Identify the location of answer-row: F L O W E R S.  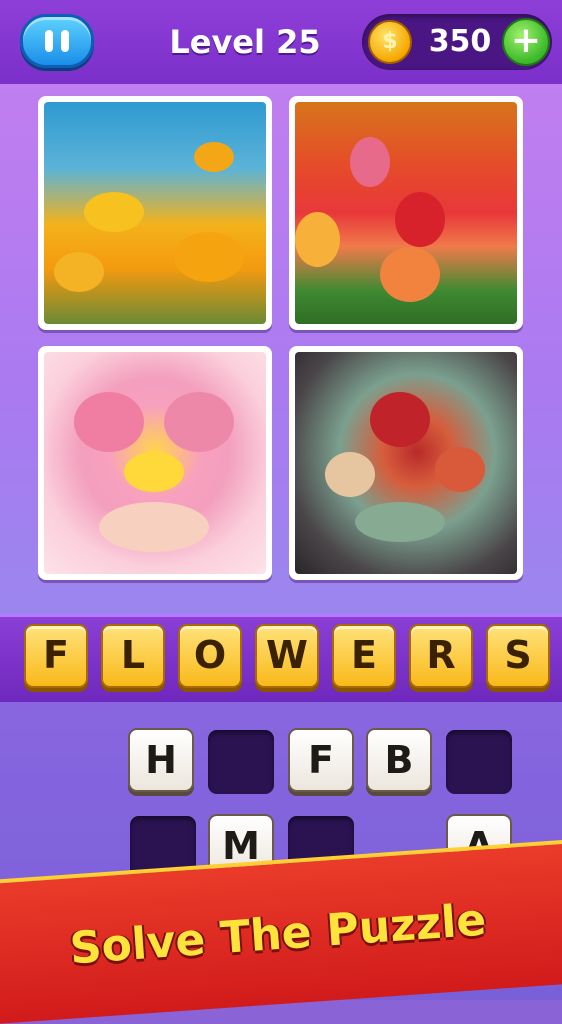
(281, 658).